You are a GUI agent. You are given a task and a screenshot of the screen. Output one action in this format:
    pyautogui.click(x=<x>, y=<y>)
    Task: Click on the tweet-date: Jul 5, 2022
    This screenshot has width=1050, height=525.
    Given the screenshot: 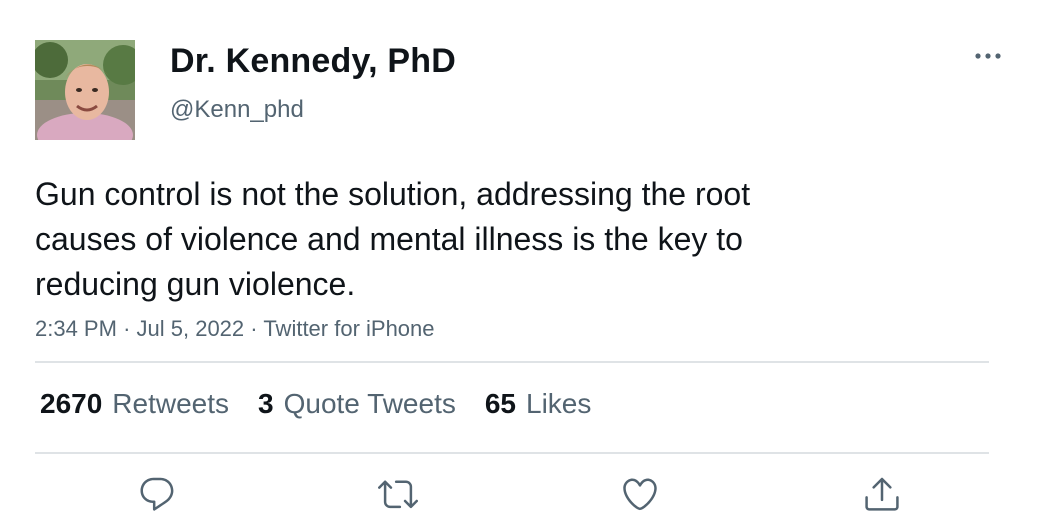 What is the action you would take?
    pyautogui.click(x=191, y=328)
    